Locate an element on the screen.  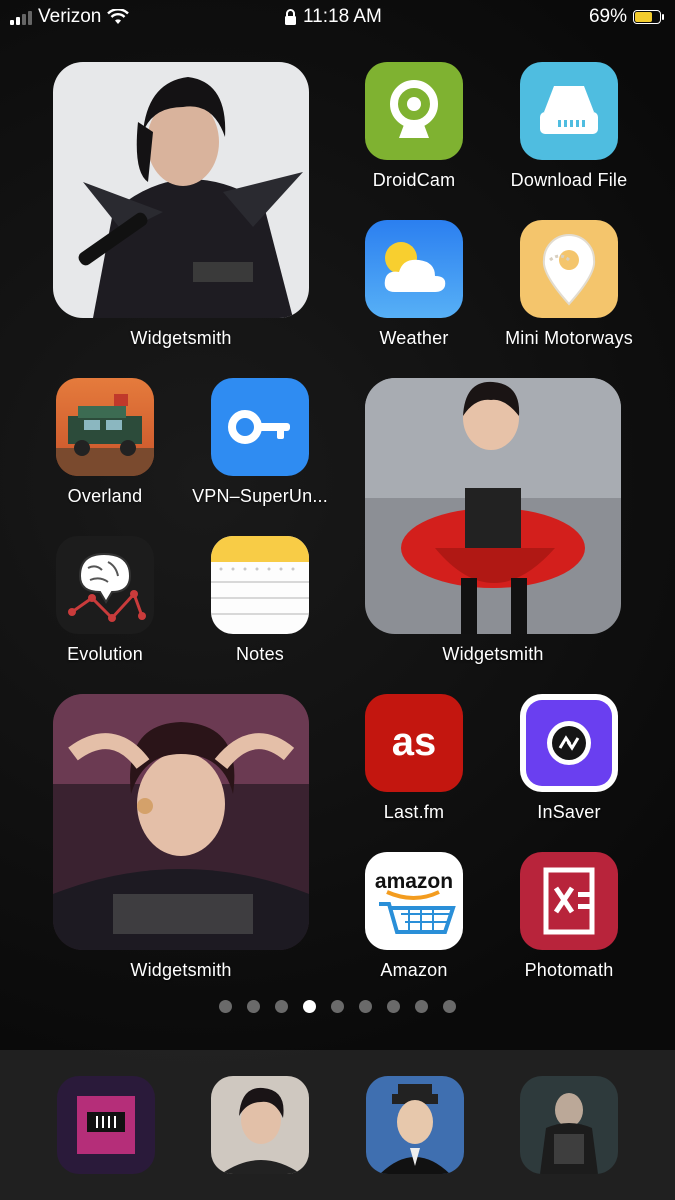
lock-icon is located at coordinates (290, 16).